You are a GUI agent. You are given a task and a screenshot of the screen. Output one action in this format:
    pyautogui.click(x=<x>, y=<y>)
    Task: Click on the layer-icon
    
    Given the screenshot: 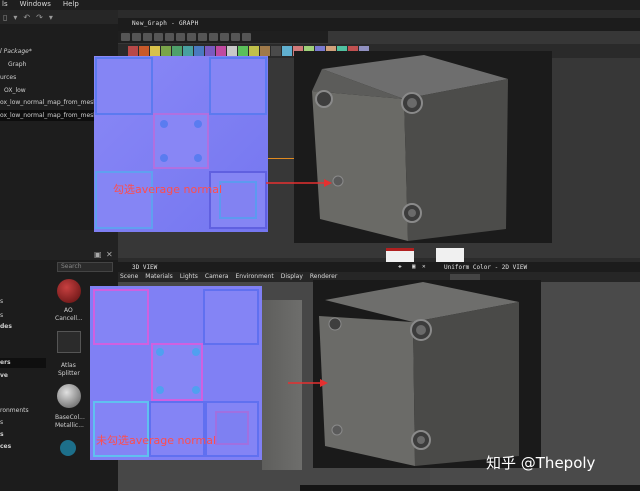 What is the action you would take?
    pyautogui.click(x=235, y=37)
    